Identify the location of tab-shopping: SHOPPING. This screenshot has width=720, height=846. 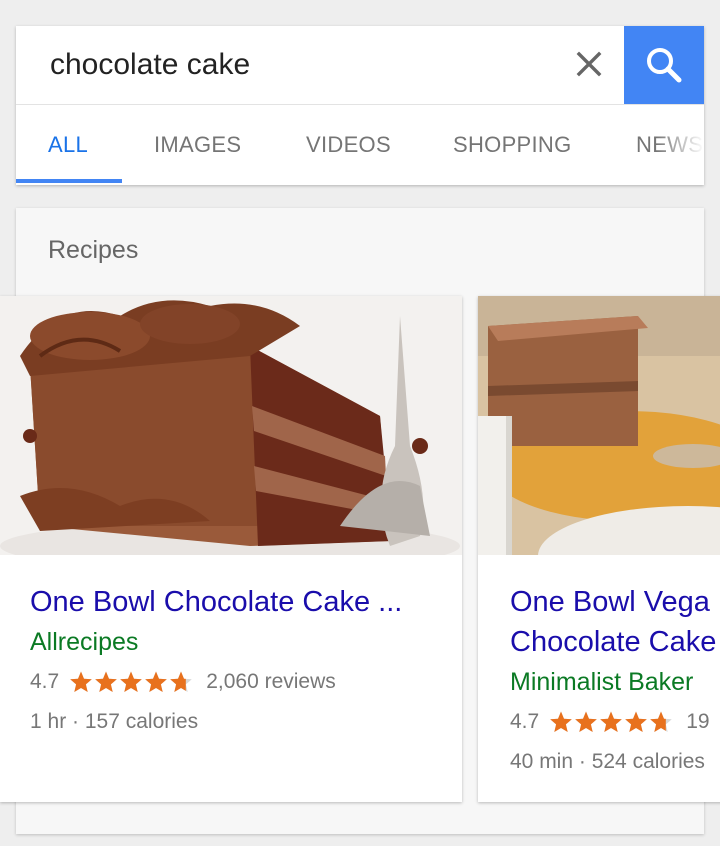
(512, 145).